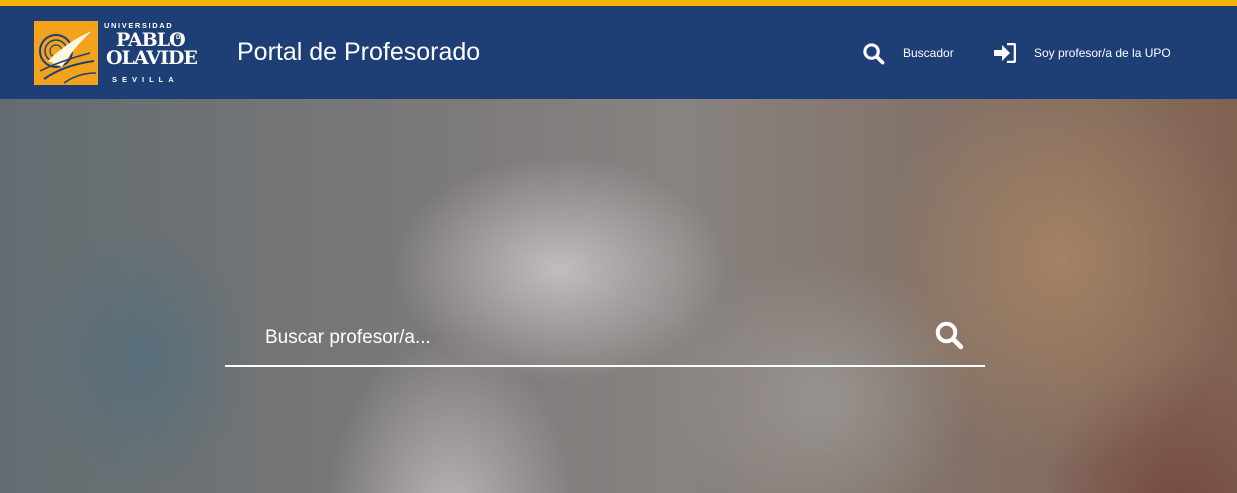 This screenshot has height=493, width=1237. Describe the element at coordinates (359, 52) in the screenshot. I see `page-title: Portal de Profesorado` at that location.